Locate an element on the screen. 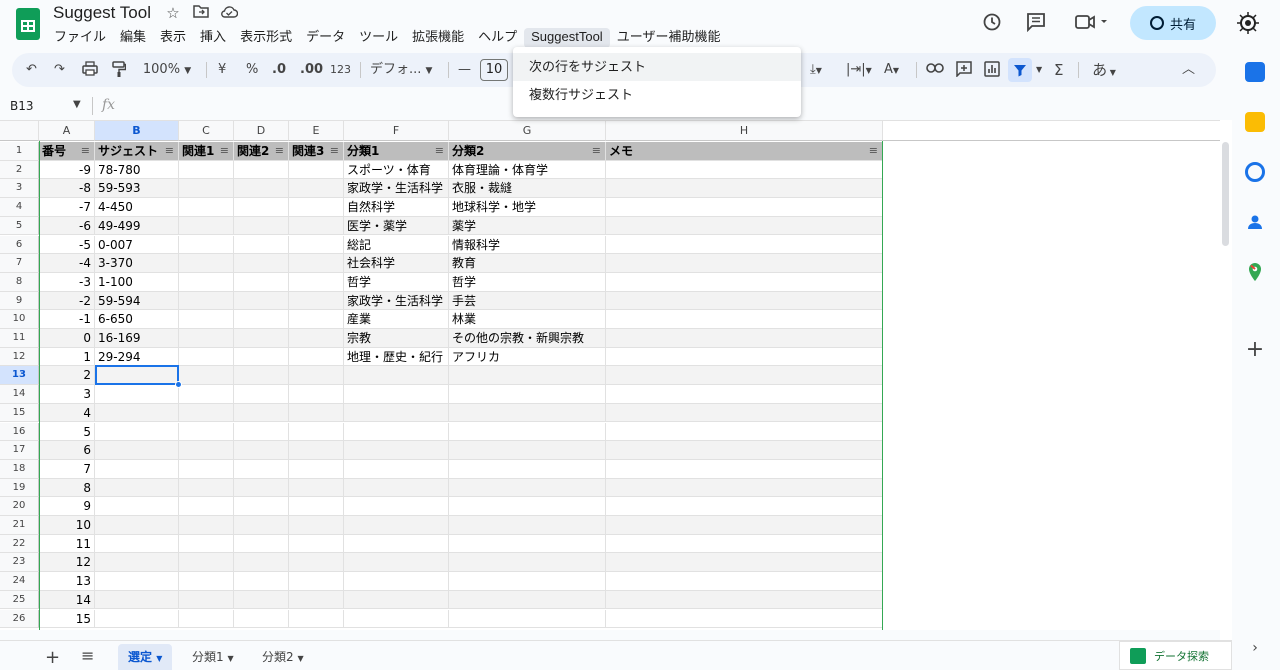 The image size is (1280, 670). row-header: 10 is located at coordinates (19, 319).